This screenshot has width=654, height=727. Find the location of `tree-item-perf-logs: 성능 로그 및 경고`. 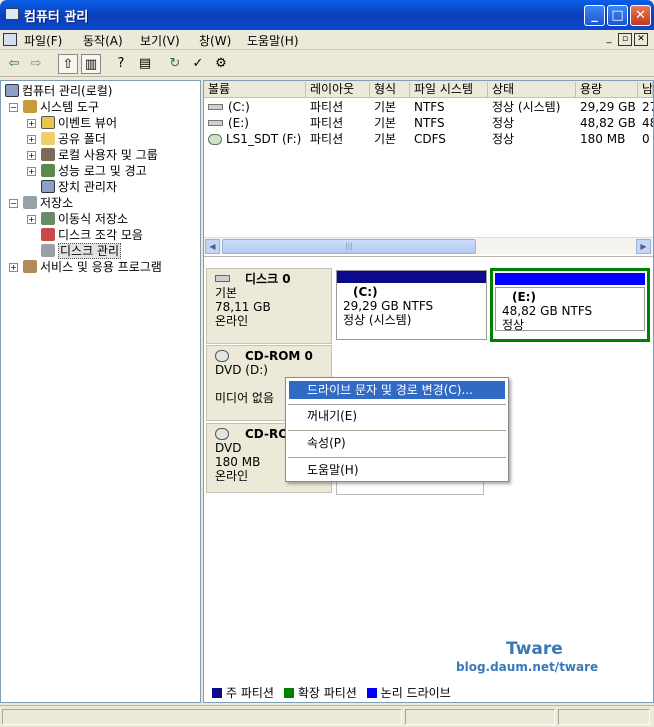

tree-item-perf-logs: 성능 로그 및 경고 is located at coordinates (94, 171).